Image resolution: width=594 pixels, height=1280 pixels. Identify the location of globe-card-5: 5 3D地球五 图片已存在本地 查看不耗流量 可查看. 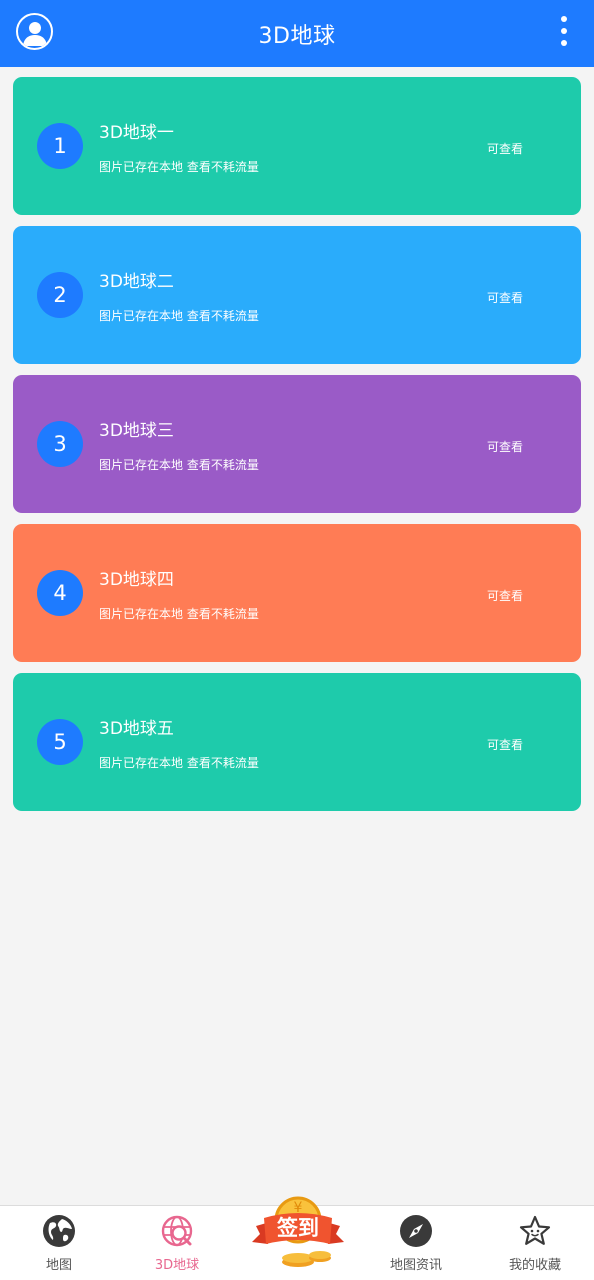
(297, 742).